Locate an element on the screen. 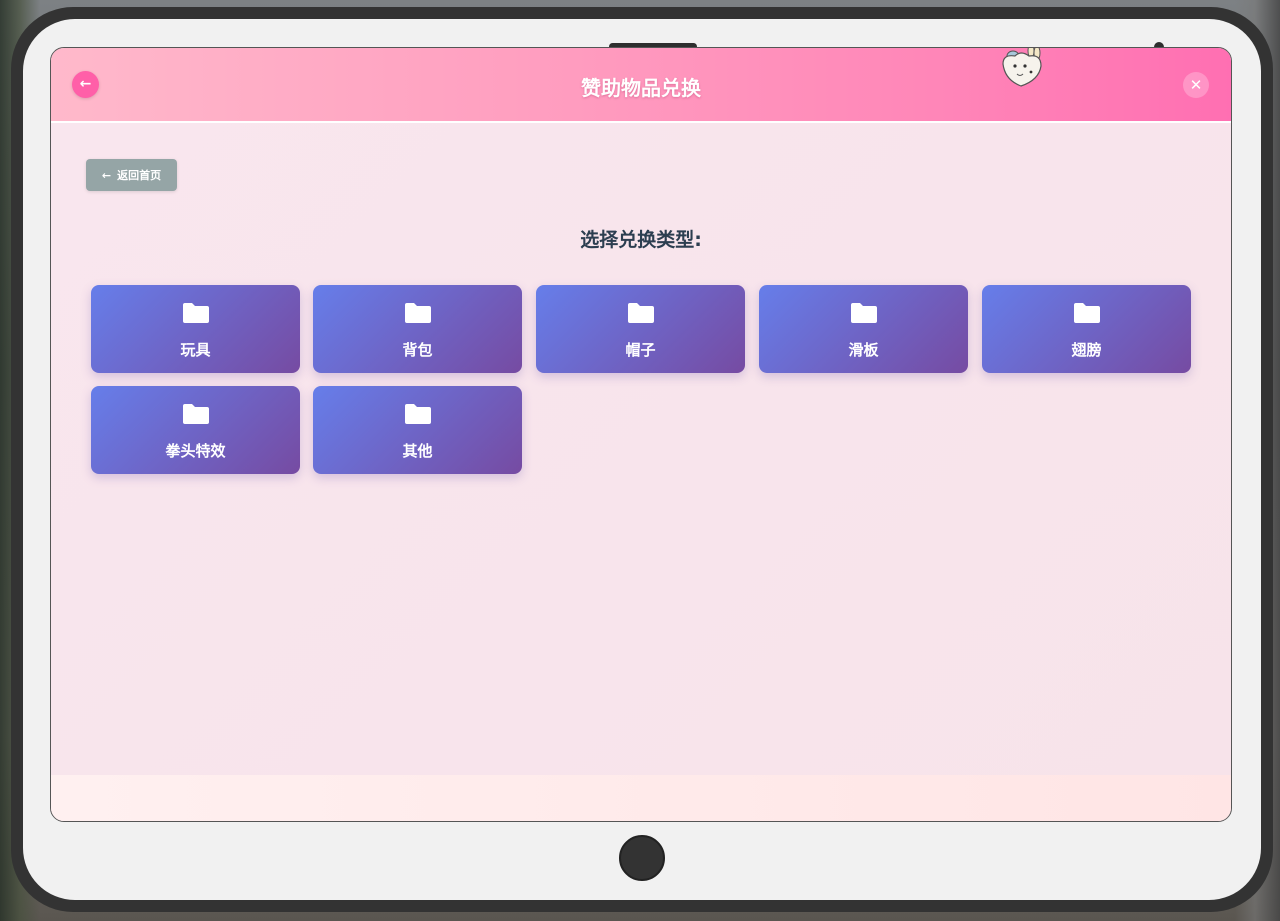 The width and height of the screenshot is (1280, 921). category-label: 背包 is located at coordinates (417, 350).